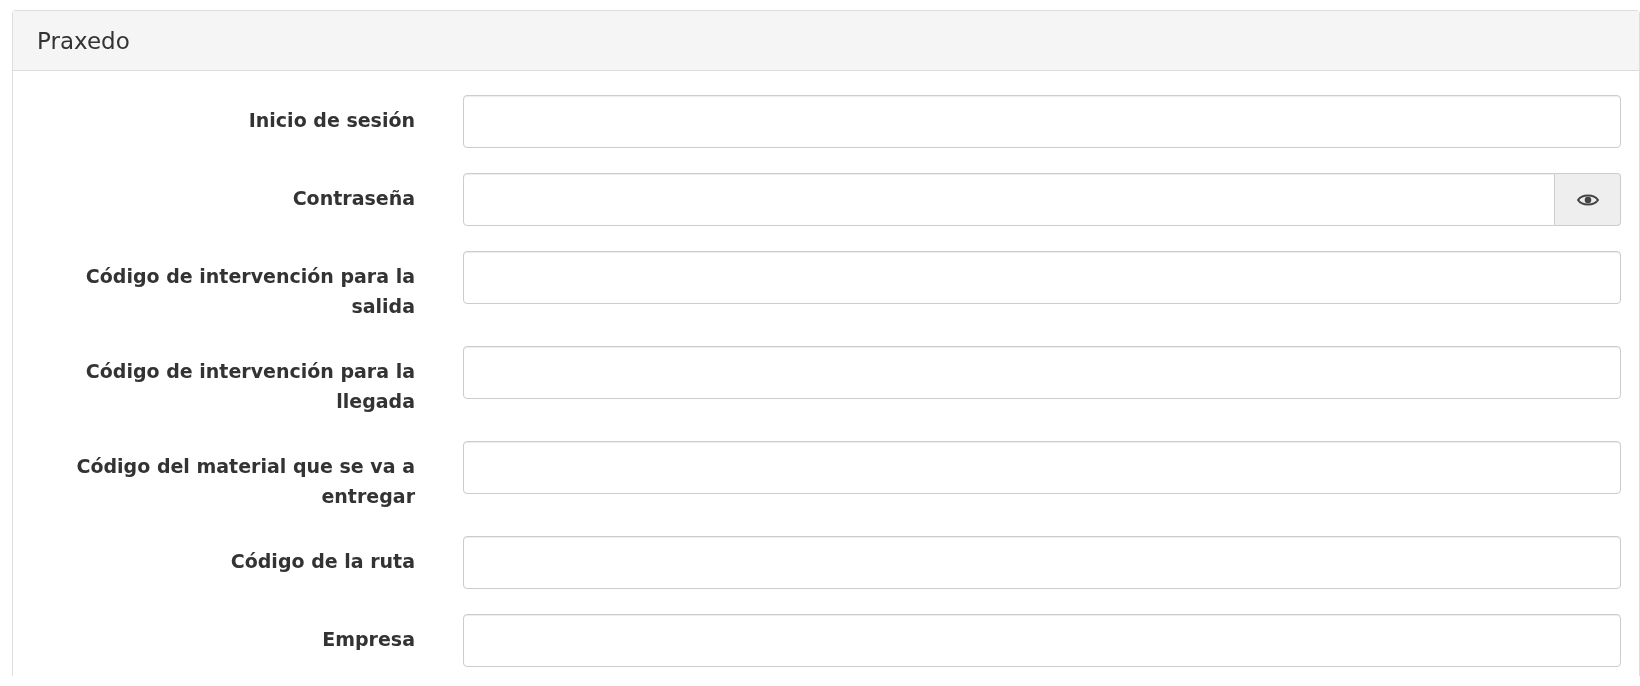 This screenshot has height=686, width=1640. What do you see at coordinates (353, 198) in the screenshot?
I see `field-label: Contraseña` at bounding box center [353, 198].